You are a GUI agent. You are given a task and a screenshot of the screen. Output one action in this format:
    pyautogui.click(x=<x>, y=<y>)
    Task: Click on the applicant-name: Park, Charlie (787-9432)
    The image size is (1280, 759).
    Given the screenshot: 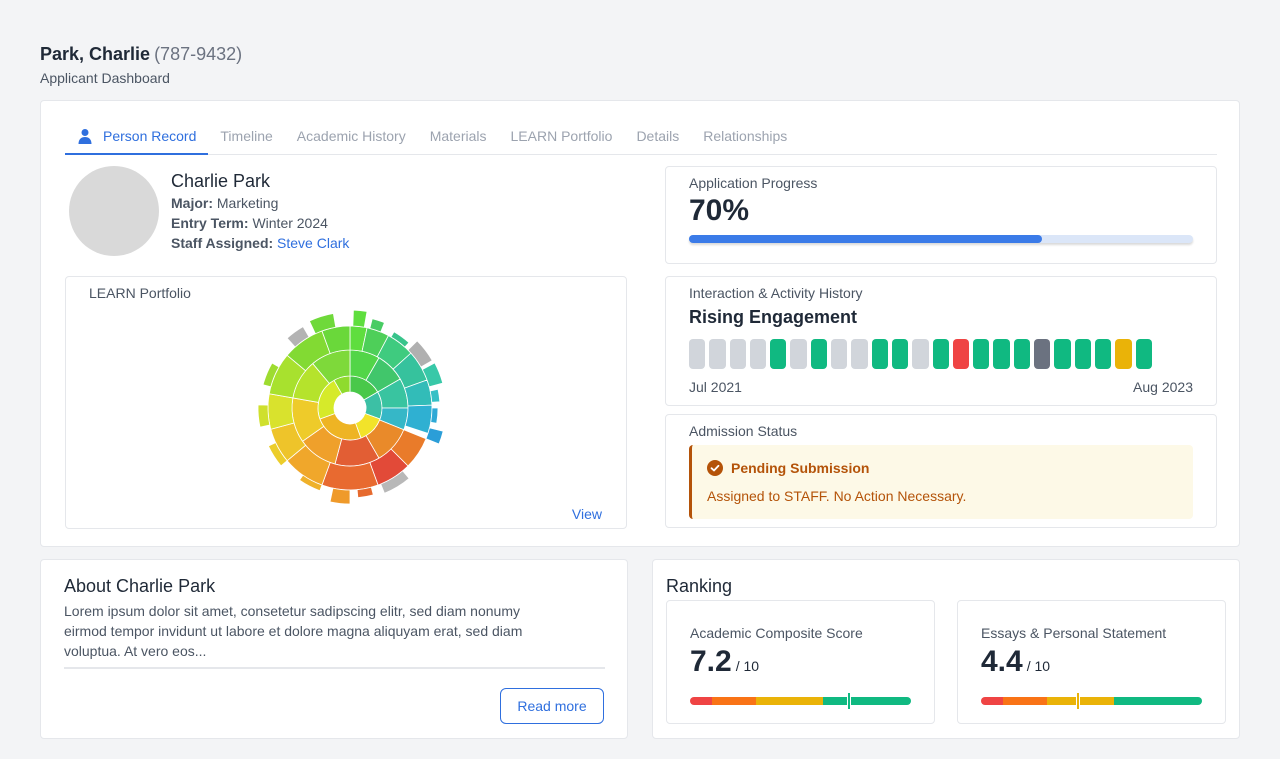 What is the action you would take?
    pyautogui.click(x=141, y=54)
    